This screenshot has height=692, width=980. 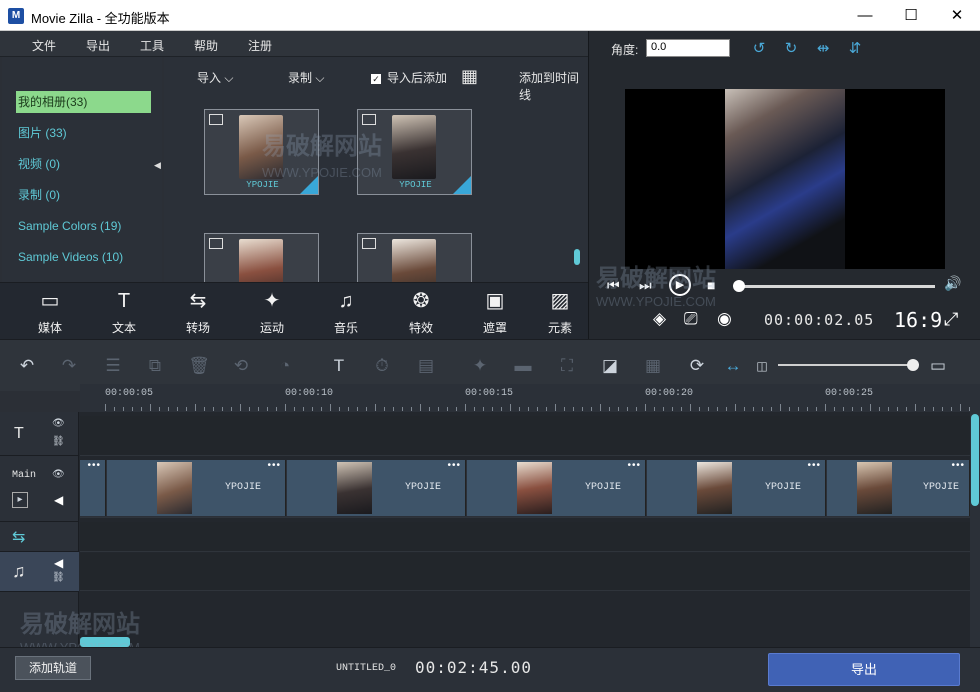 What do you see at coordinates (155, 366) in the screenshot?
I see `copy-icon: ⧉` at bounding box center [155, 366].